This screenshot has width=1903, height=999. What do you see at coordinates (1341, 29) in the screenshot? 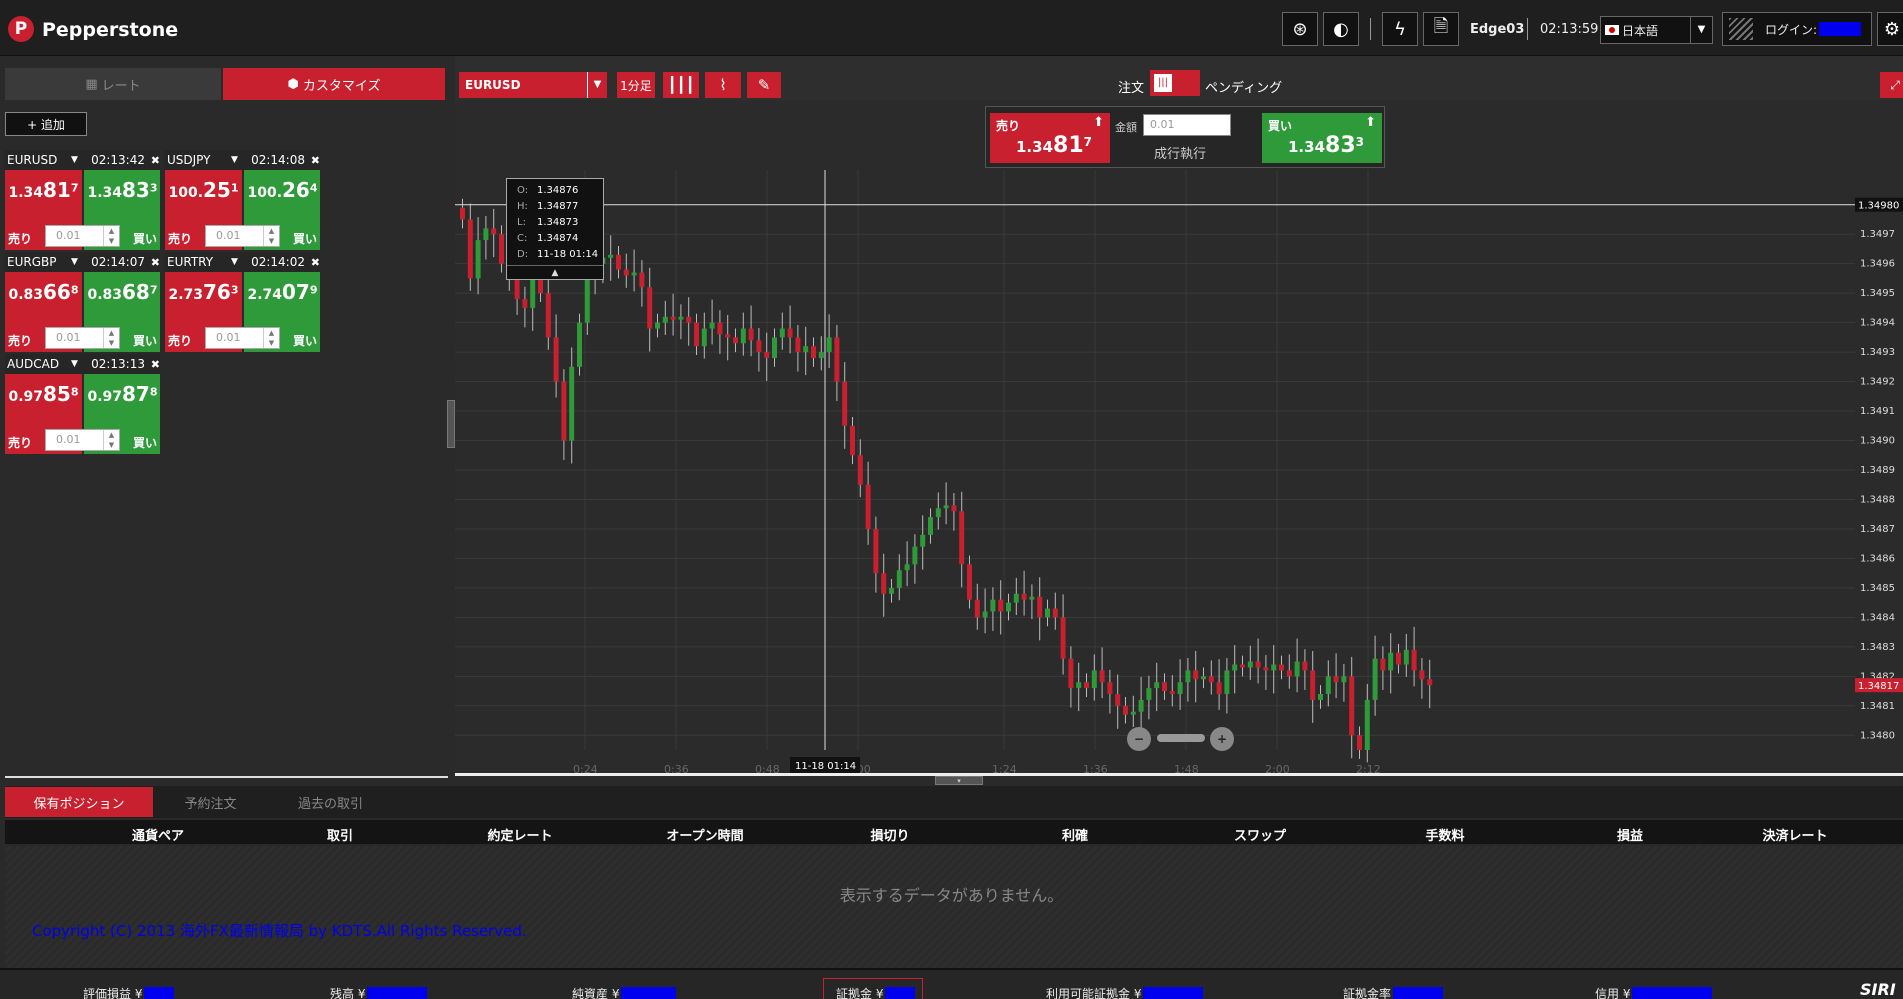
I see `theme-toggle-icon: ◐` at bounding box center [1341, 29].